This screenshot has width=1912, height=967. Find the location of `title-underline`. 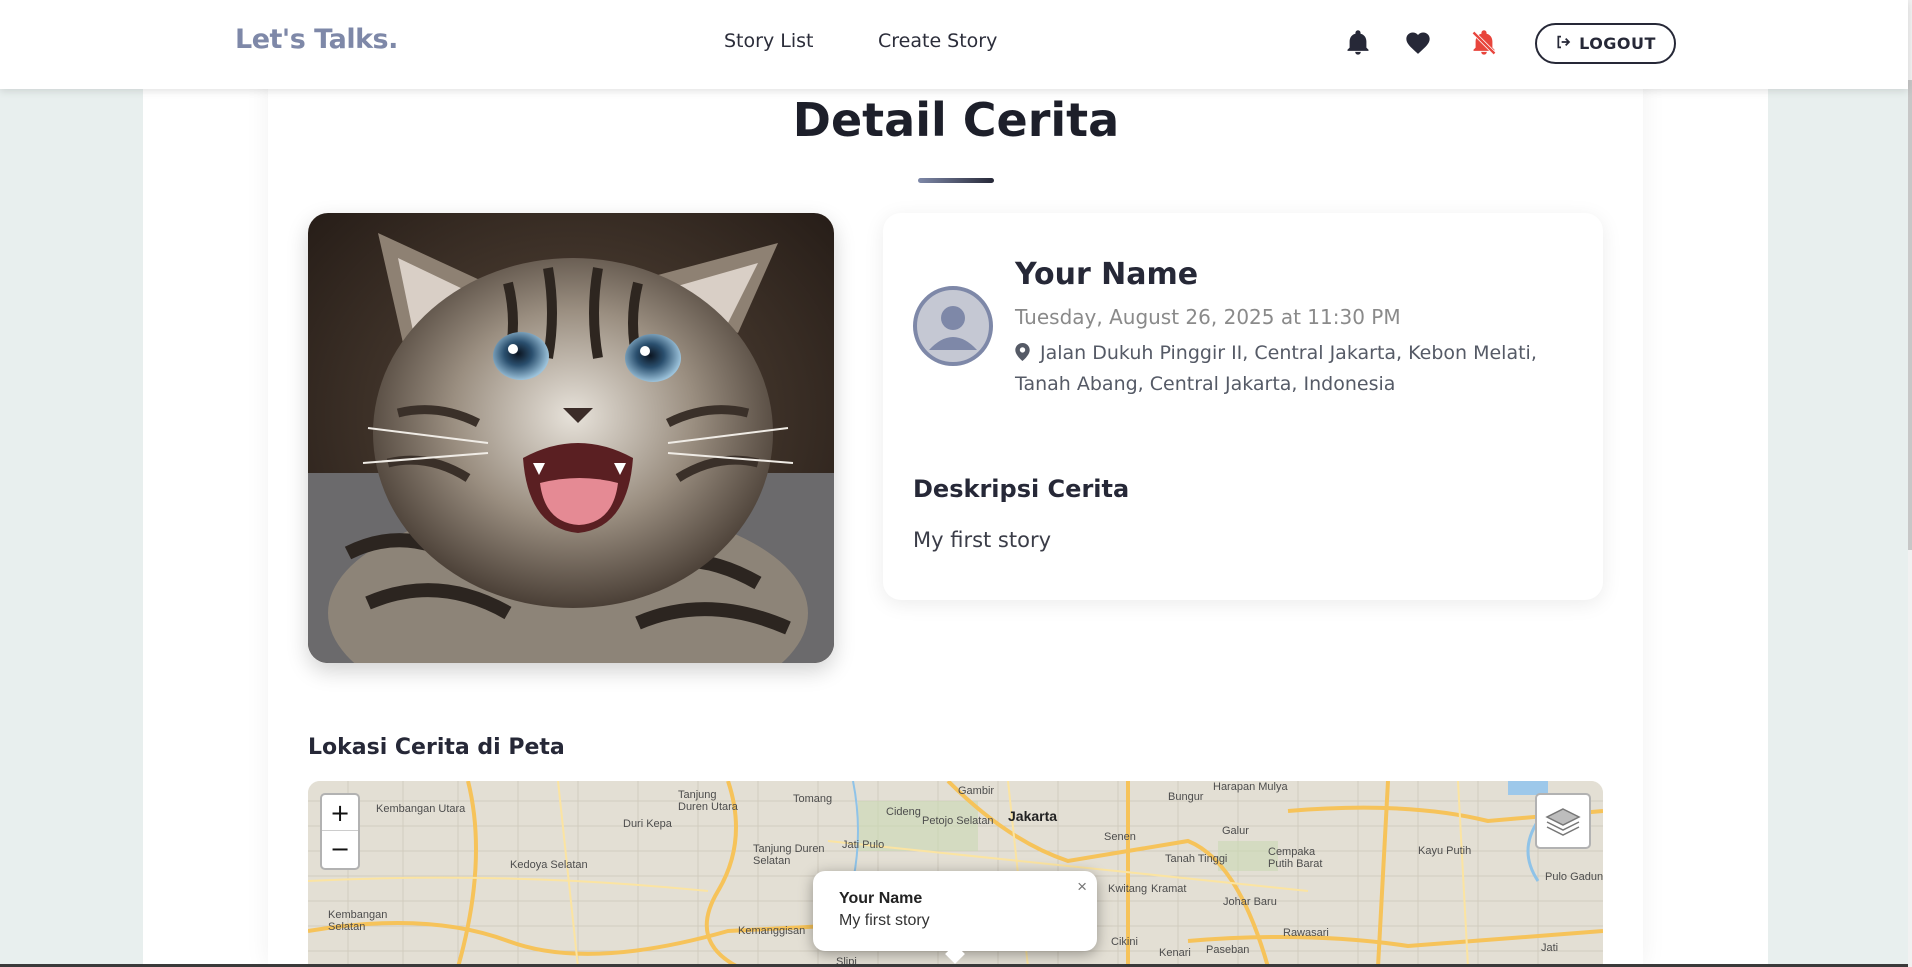

title-underline is located at coordinates (956, 180).